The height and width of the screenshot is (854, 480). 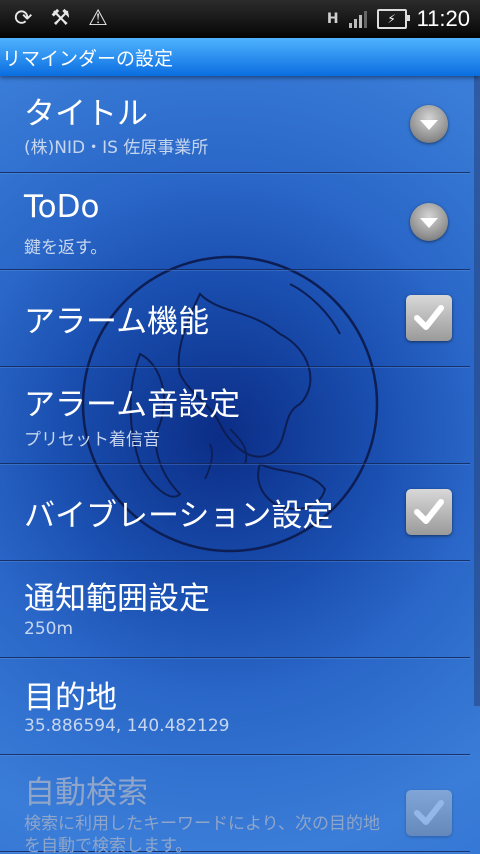 What do you see at coordinates (92, 440) in the screenshot?
I see `setting-summary: プリセット着信音` at bounding box center [92, 440].